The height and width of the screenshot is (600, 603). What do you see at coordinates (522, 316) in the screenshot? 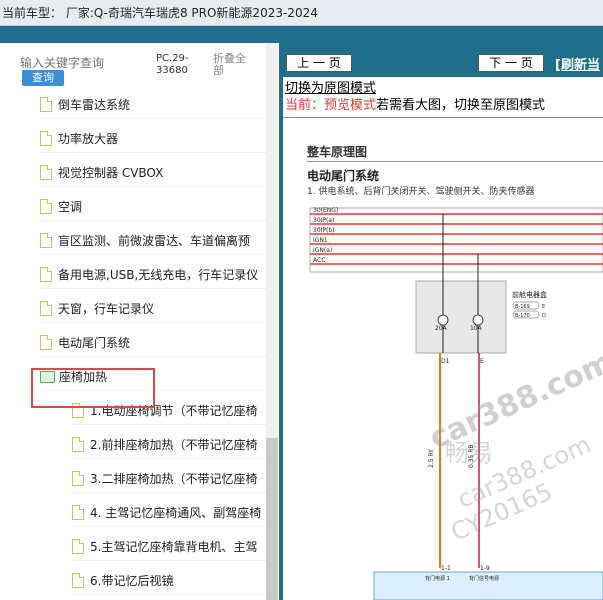
I see `connector-tag: B-170` at bounding box center [522, 316].